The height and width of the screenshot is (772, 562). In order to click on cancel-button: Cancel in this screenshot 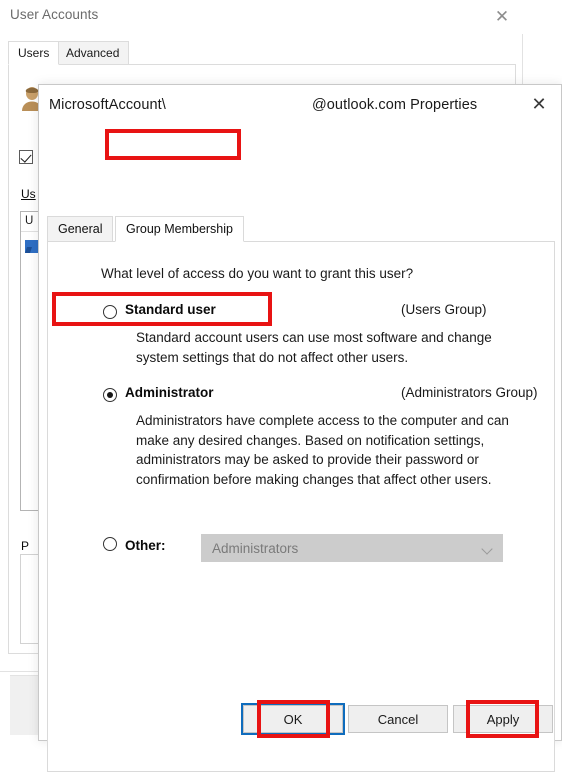, I will do `click(398, 719)`.